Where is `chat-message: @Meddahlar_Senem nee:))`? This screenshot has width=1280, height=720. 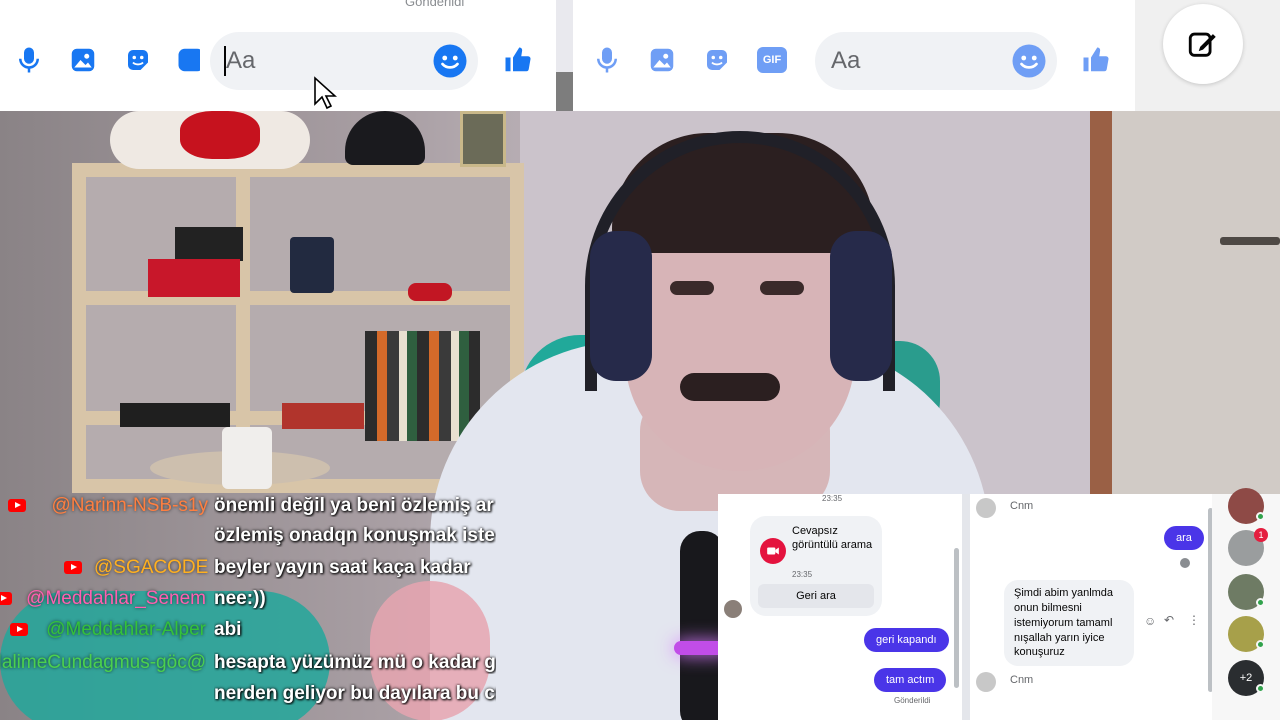 chat-message: @Meddahlar_Senem nee:)) is located at coordinates (250, 599).